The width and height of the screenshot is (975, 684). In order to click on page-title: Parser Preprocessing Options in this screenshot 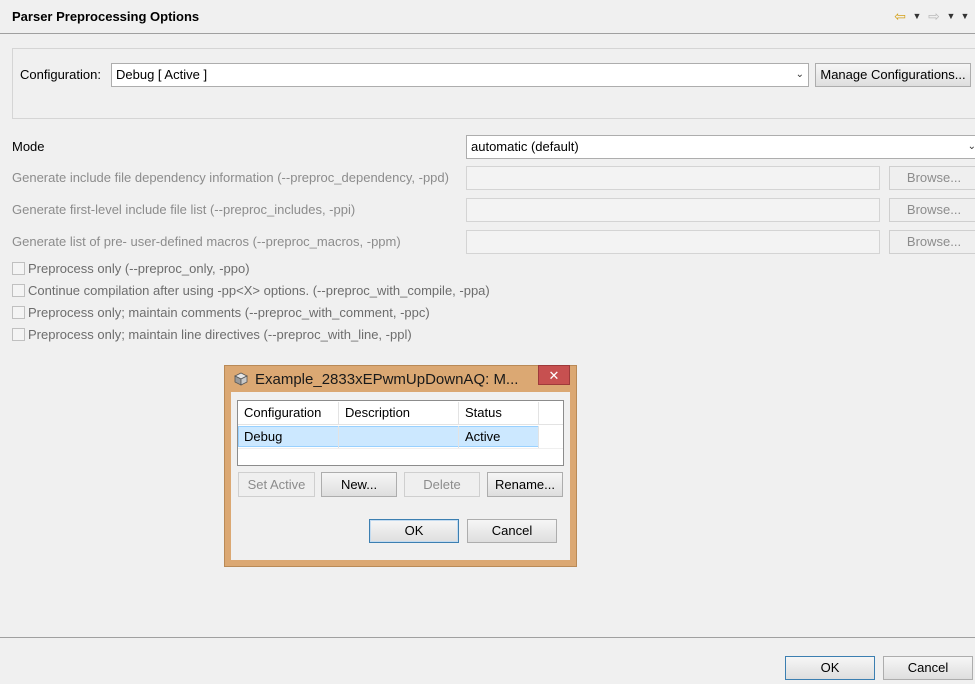, I will do `click(106, 16)`.